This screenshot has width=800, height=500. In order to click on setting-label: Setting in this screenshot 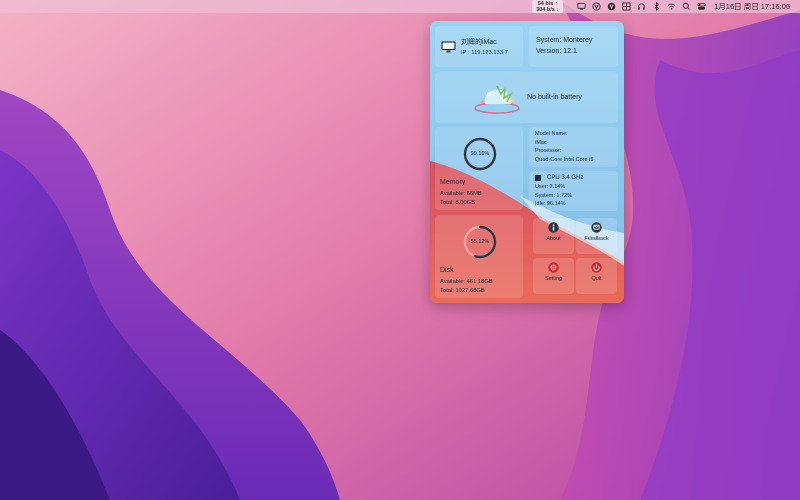, I will do `click(553, 279)`.